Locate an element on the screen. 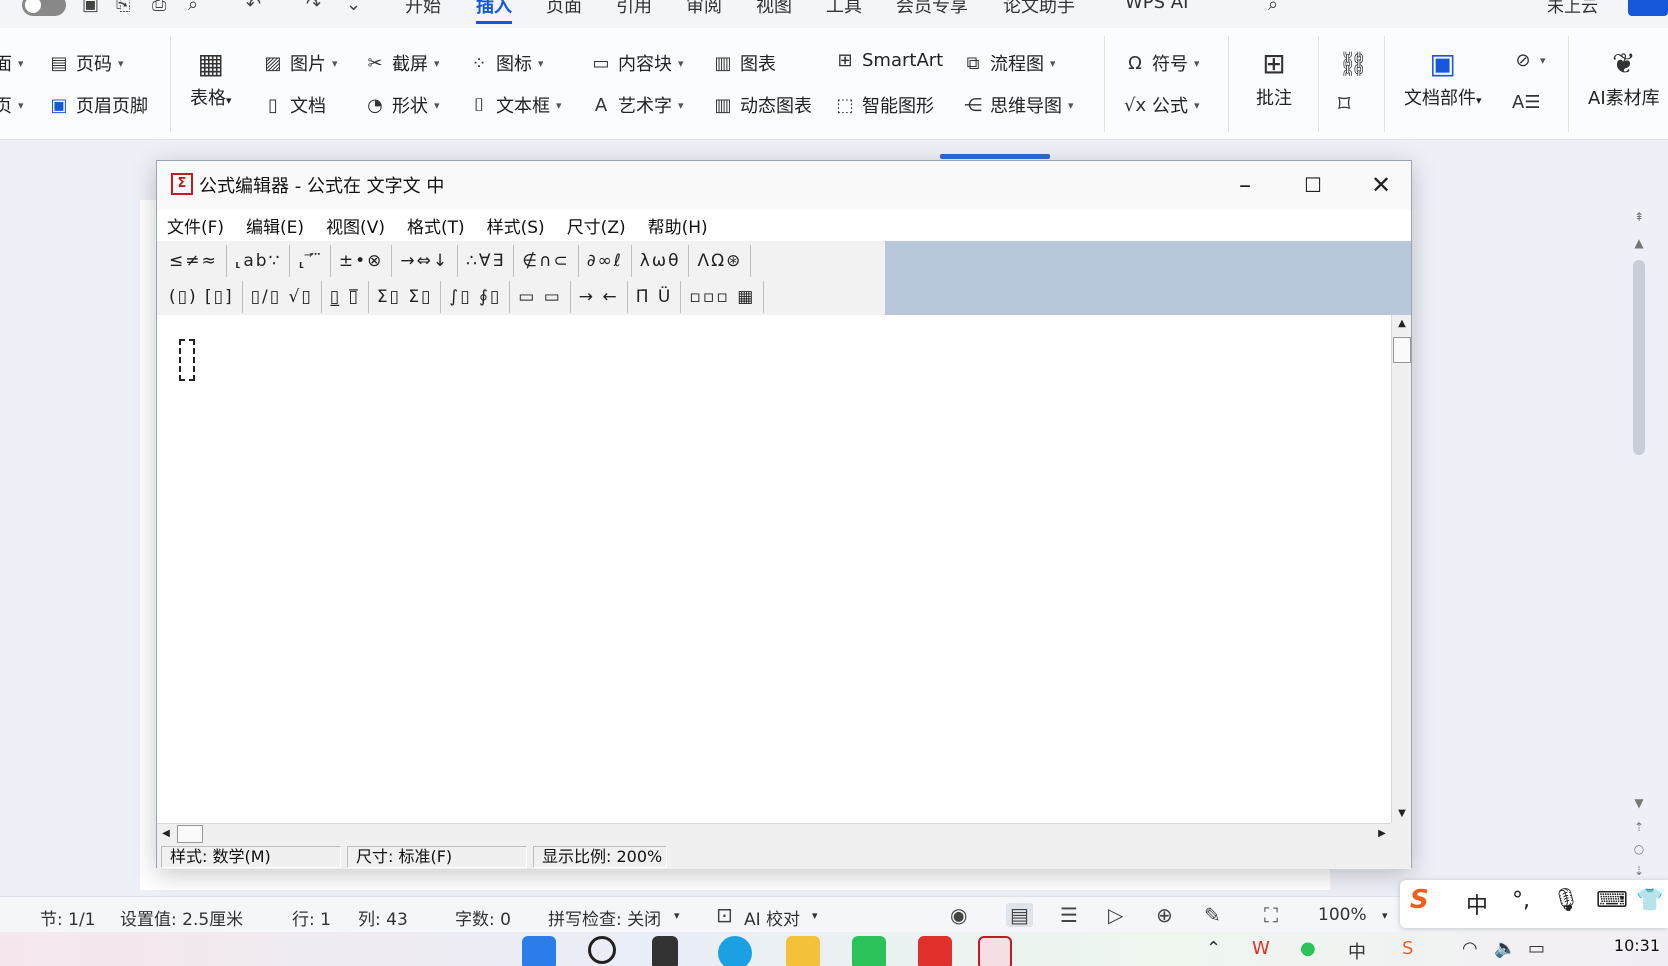  menu-size: 尺寸(Z) is located at coordinates (596, 225).